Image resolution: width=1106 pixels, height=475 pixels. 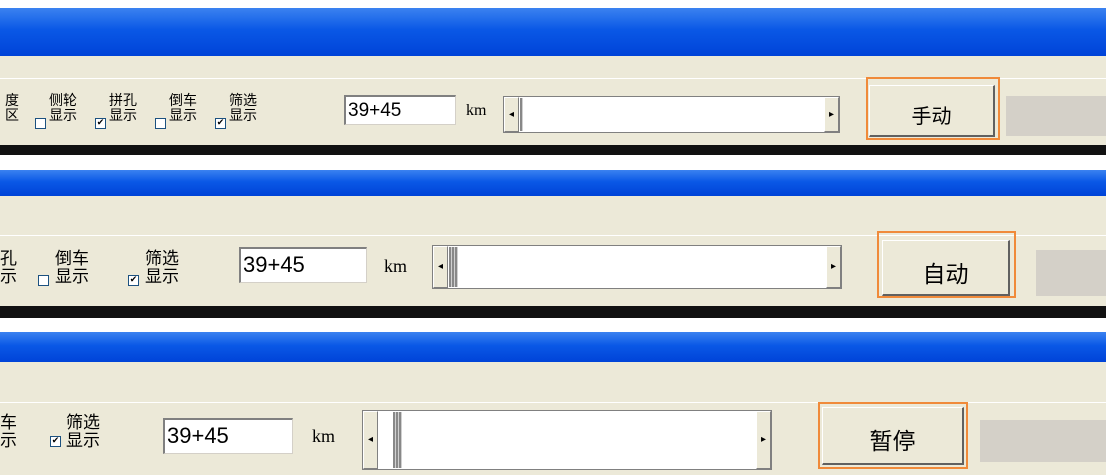 What do you see at coordinates (123, 108) in the screenshot?
I see `label-splice-hole: 拼孔 显示` at bounding box center [123, 108].